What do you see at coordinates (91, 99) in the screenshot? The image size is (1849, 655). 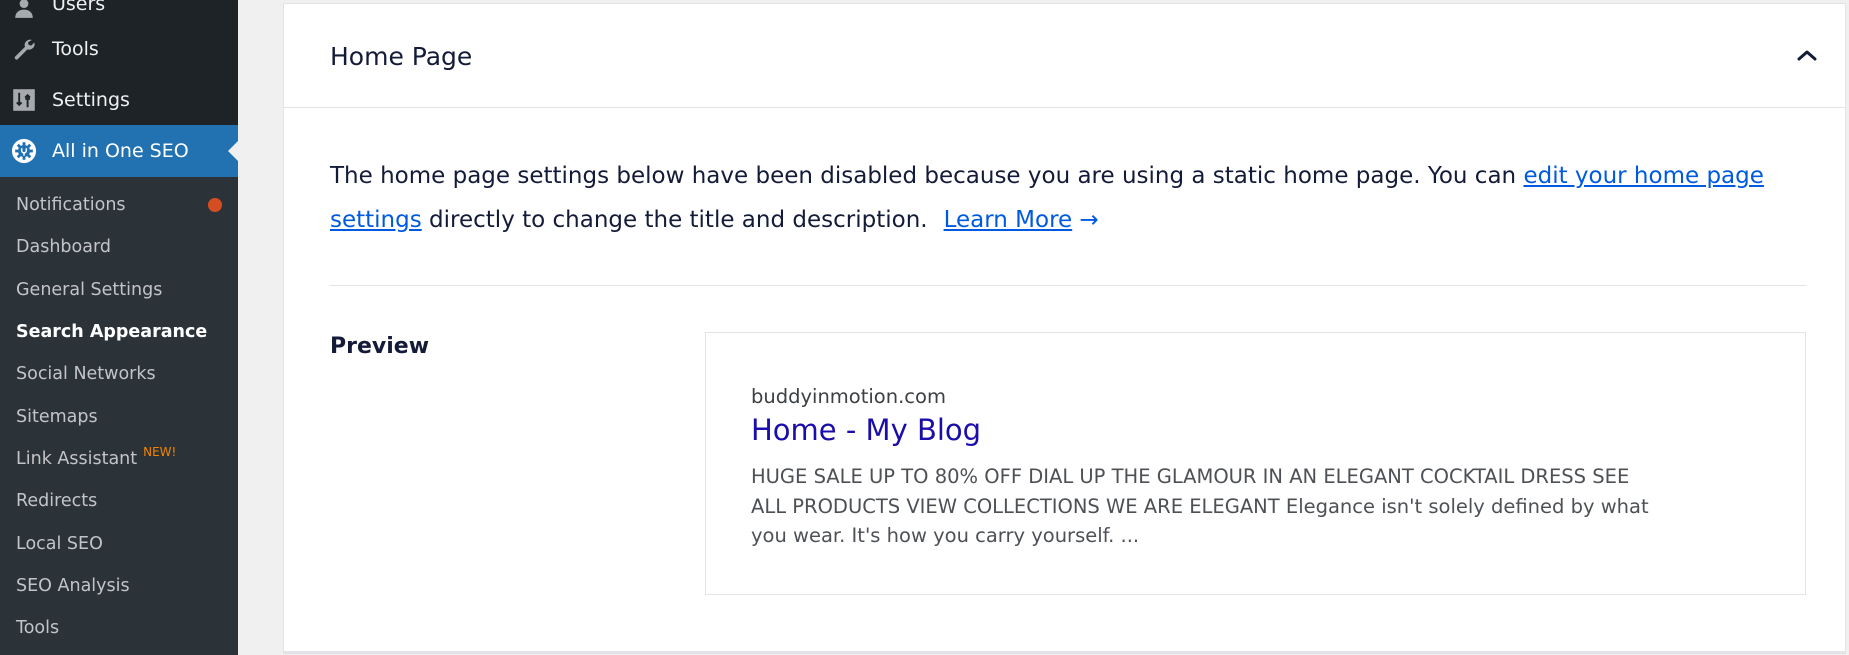 I see `menu-item-label: Settings` at bounding box center [91, 99].